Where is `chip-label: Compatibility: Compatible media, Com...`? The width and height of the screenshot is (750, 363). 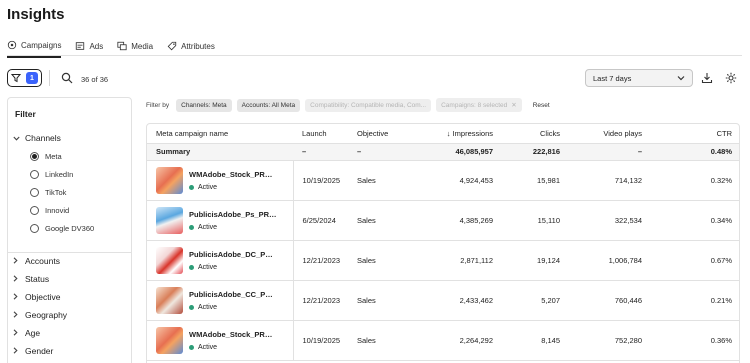 chip-label: Compatibility: Compatible media, Com... is located at coordinates (368, 105).